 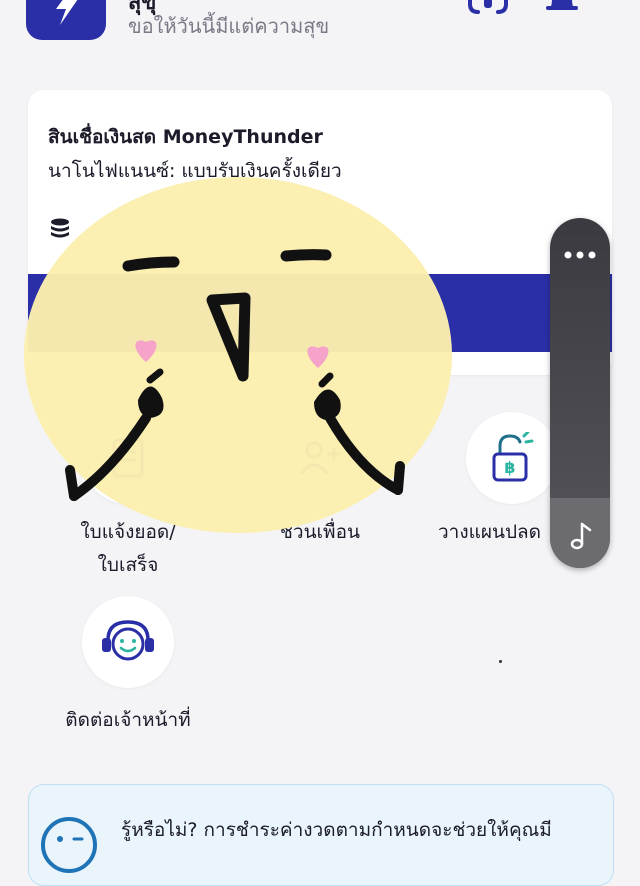 What do you see at coordinates (320, 313) in the screenshot?
I see `loan-cta-button` at bounding box center [320, 313].